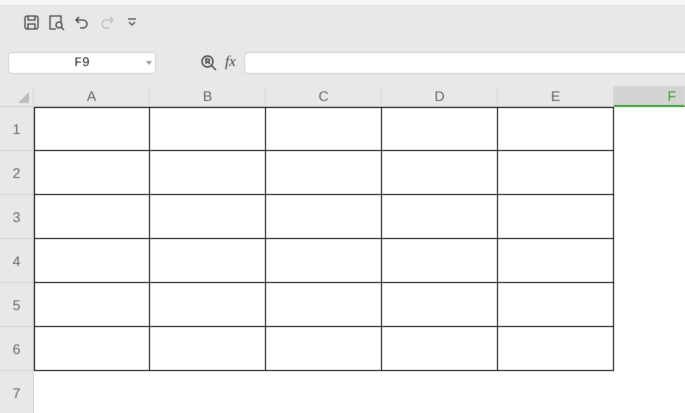 This screenshot has width=685, height=413. What do you see at coordinates (81, 22) in the screenshot?
I see `undo-icon` at bounding box center [81, 22].